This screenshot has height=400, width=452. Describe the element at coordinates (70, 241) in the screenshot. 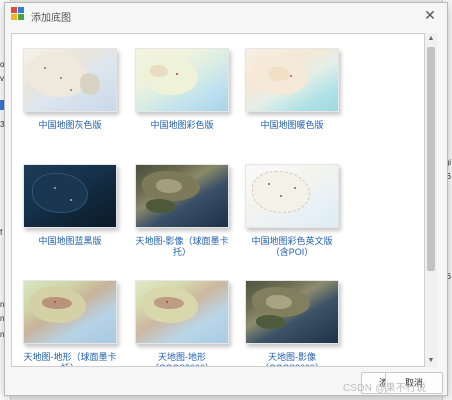

I see `basemap-label: 中国地图蓝黑版` at that location.